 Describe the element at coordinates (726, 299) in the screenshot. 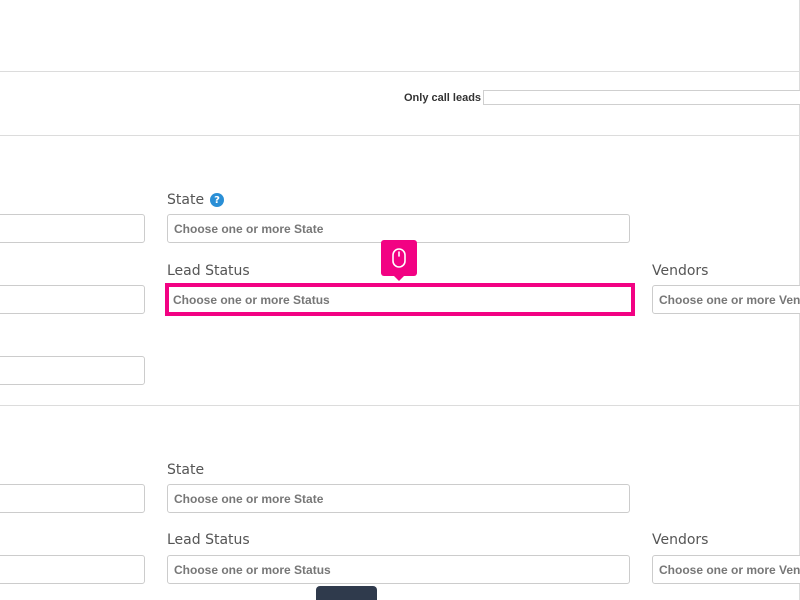

I see `section1-vendors-select: Choose one or more Vendors` at that location.